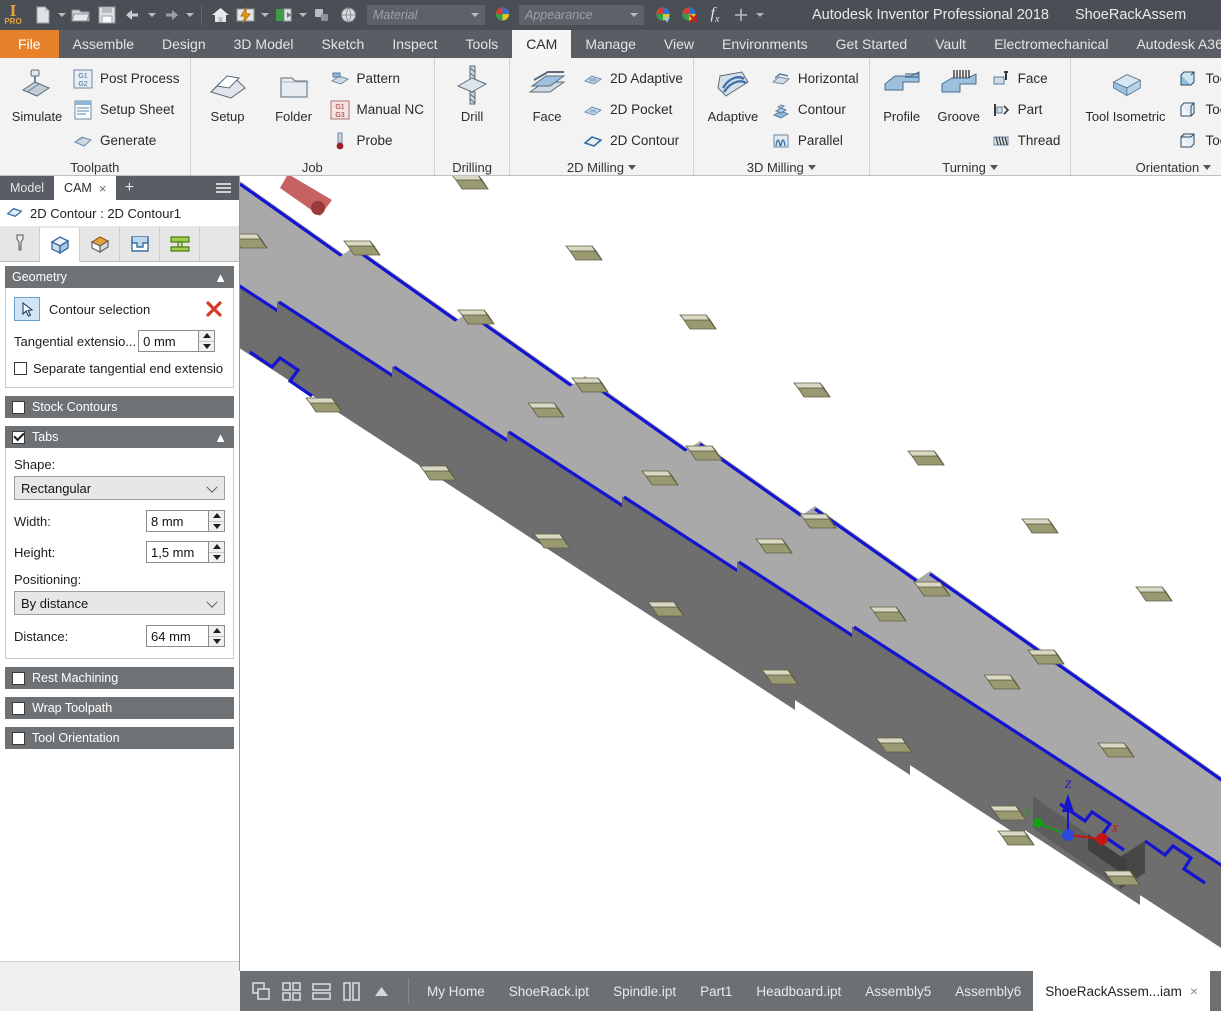 This screenshot has height=1011, width=1221. Describe the element at coordinates (119, 368) in the screenshot. I see `separate-tangential-row: Separate tangential end extensio` at that location.